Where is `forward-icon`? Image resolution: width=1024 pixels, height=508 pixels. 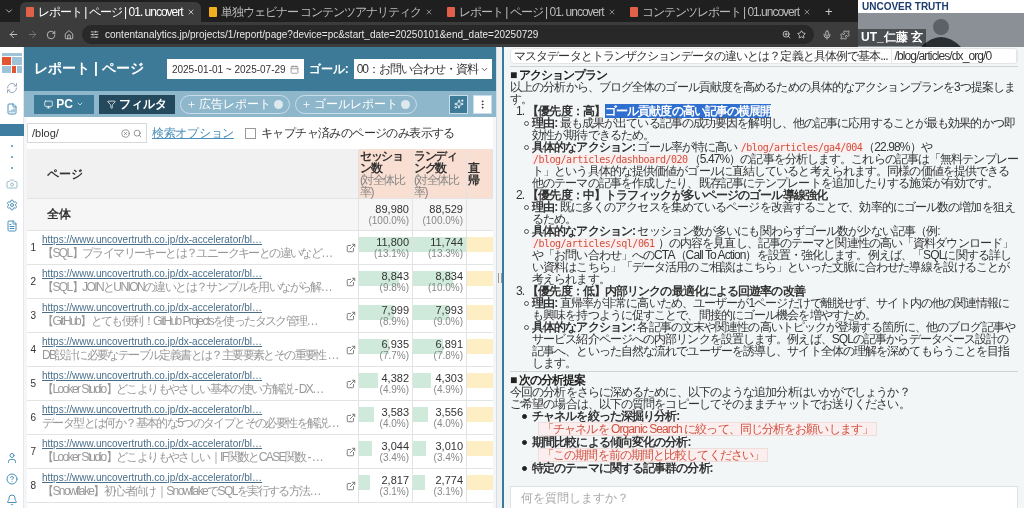
forward-icon is located at coordinates (32, 34).